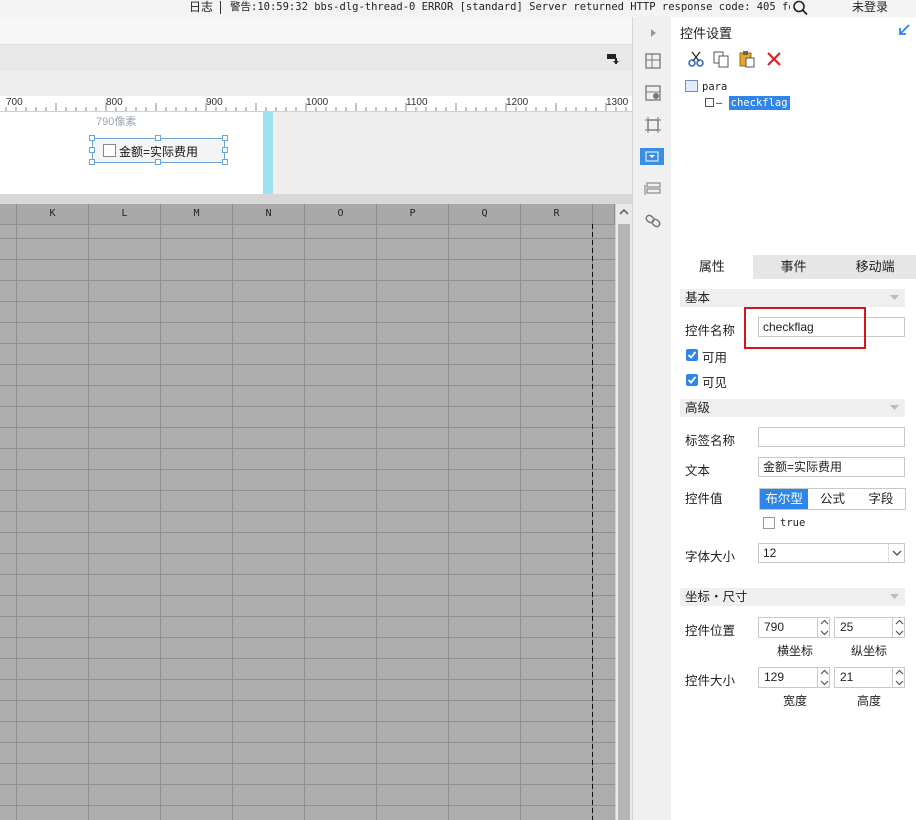 Image resolution: width=916 pixels, height=820 pixels. I want to click on tree-connector: —, so click(719, 103).